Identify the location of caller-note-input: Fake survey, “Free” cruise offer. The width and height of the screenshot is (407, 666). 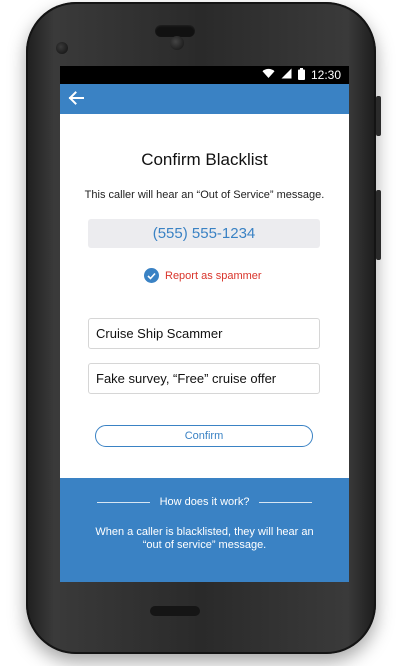
(204, 378).